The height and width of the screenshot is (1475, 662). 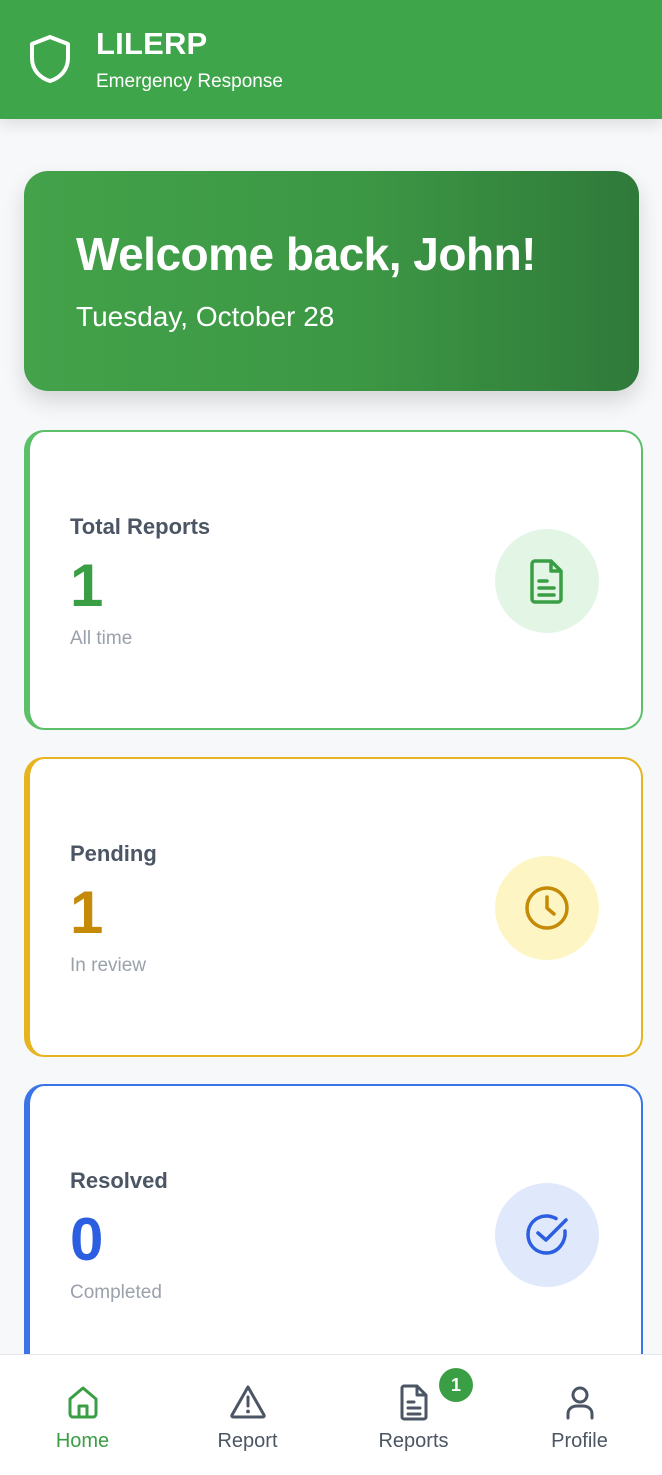 I want to click on stat-label: Total Reports, so click(x=140, y=526).